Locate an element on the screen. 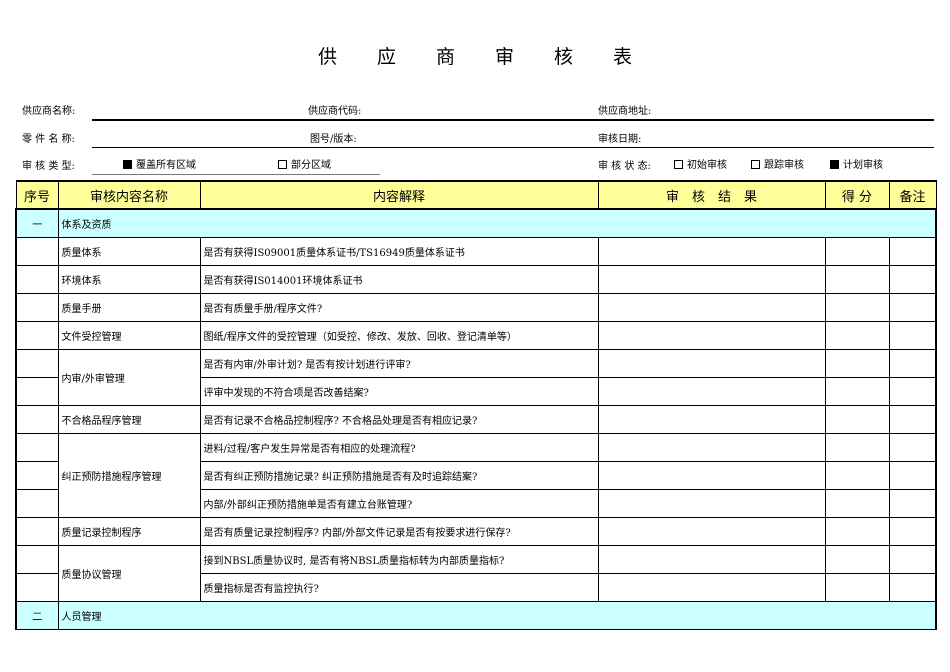 Image resolution: width=950 pixels, height=672 pixels. audit-type-partial: 部分区域 is located at coordinates (304, 163).